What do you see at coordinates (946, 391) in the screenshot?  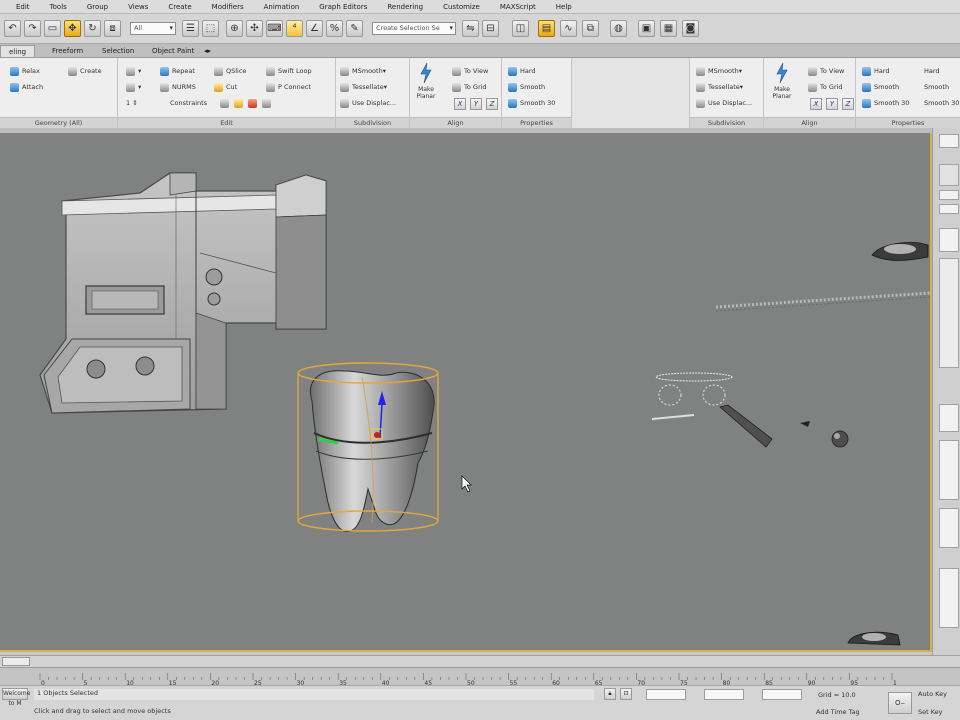 I see `command-panel` at bounding box center [946, 391].